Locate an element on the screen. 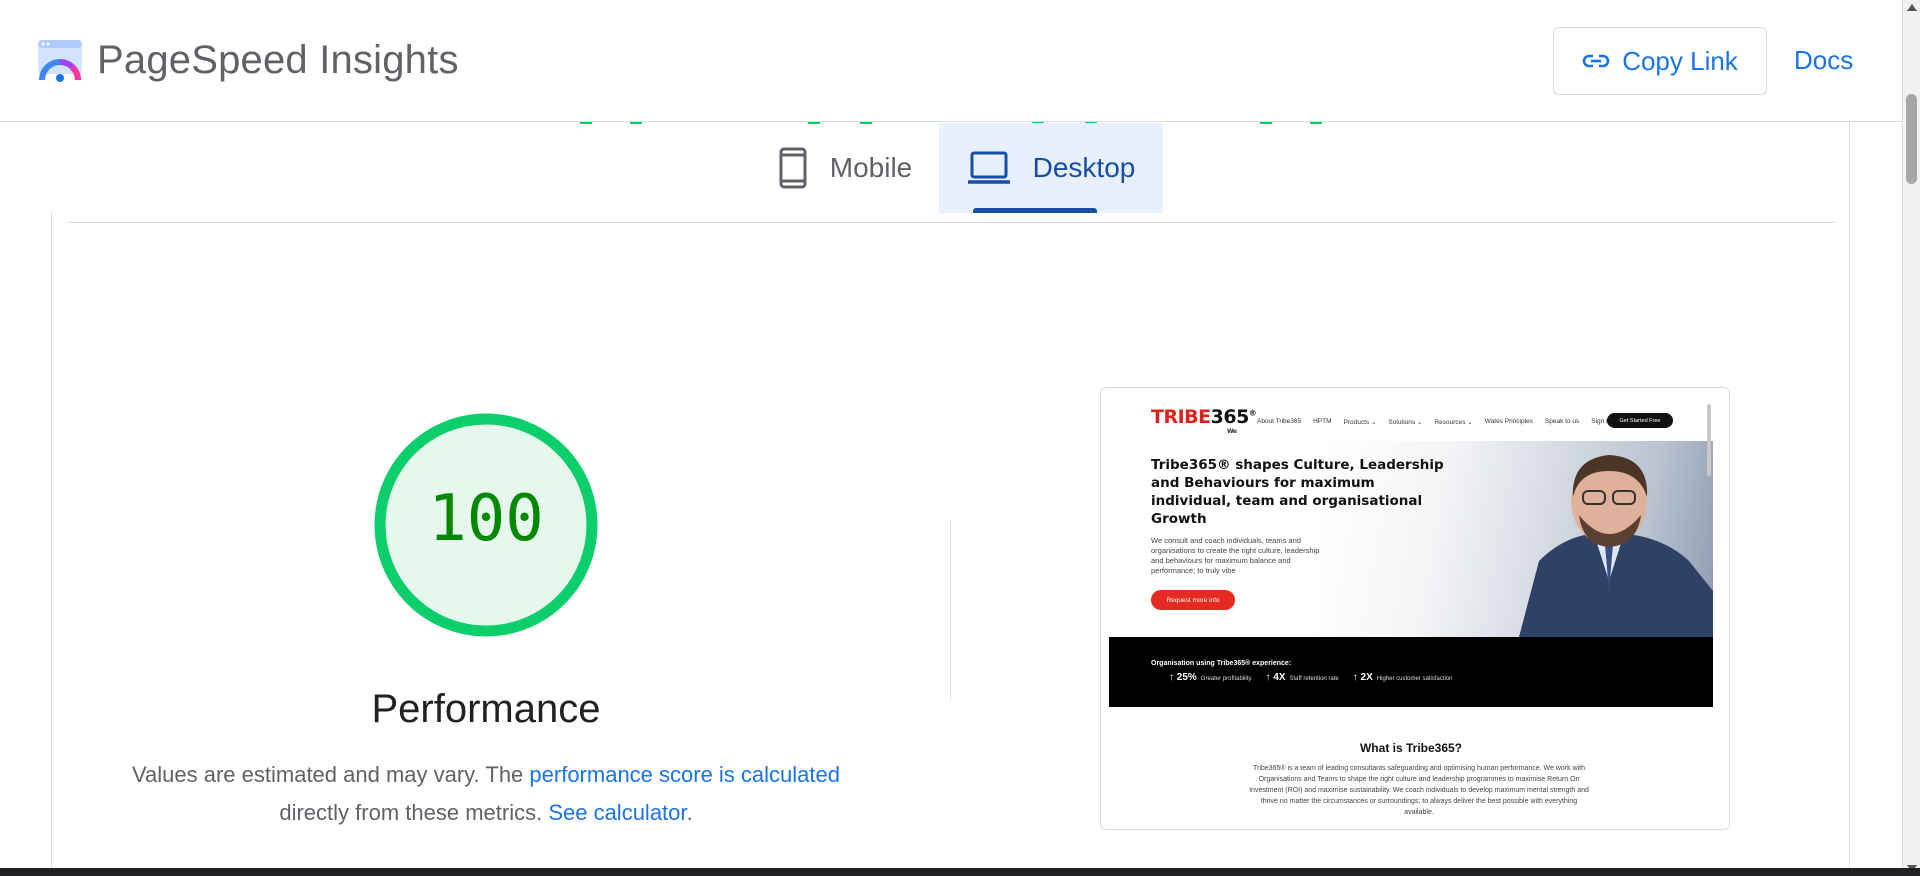 This screenshot has height=876, width=1920. preview-stat: ↑ 2X Higher customer satisfaction is located at coordinates (1402, 677).